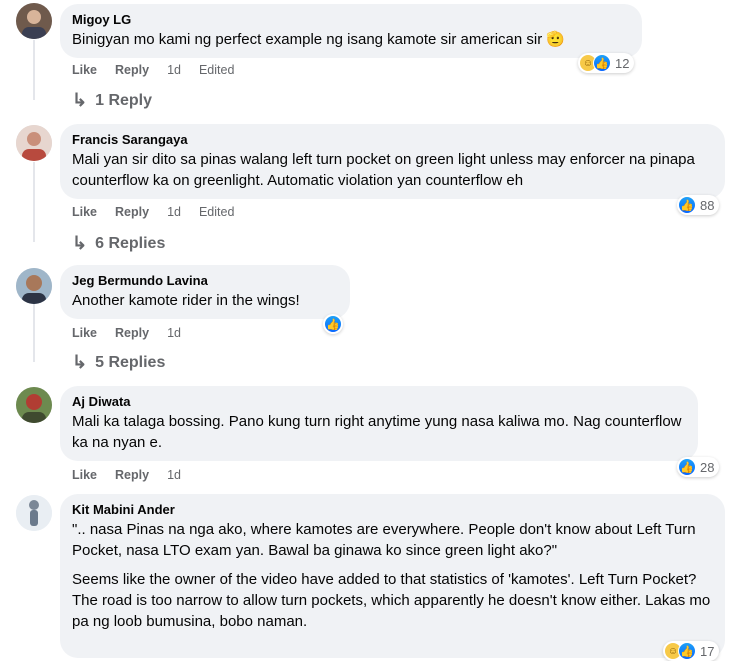  I want to click on reaction-summary: ☺ 👍 17, so click(691, 651).